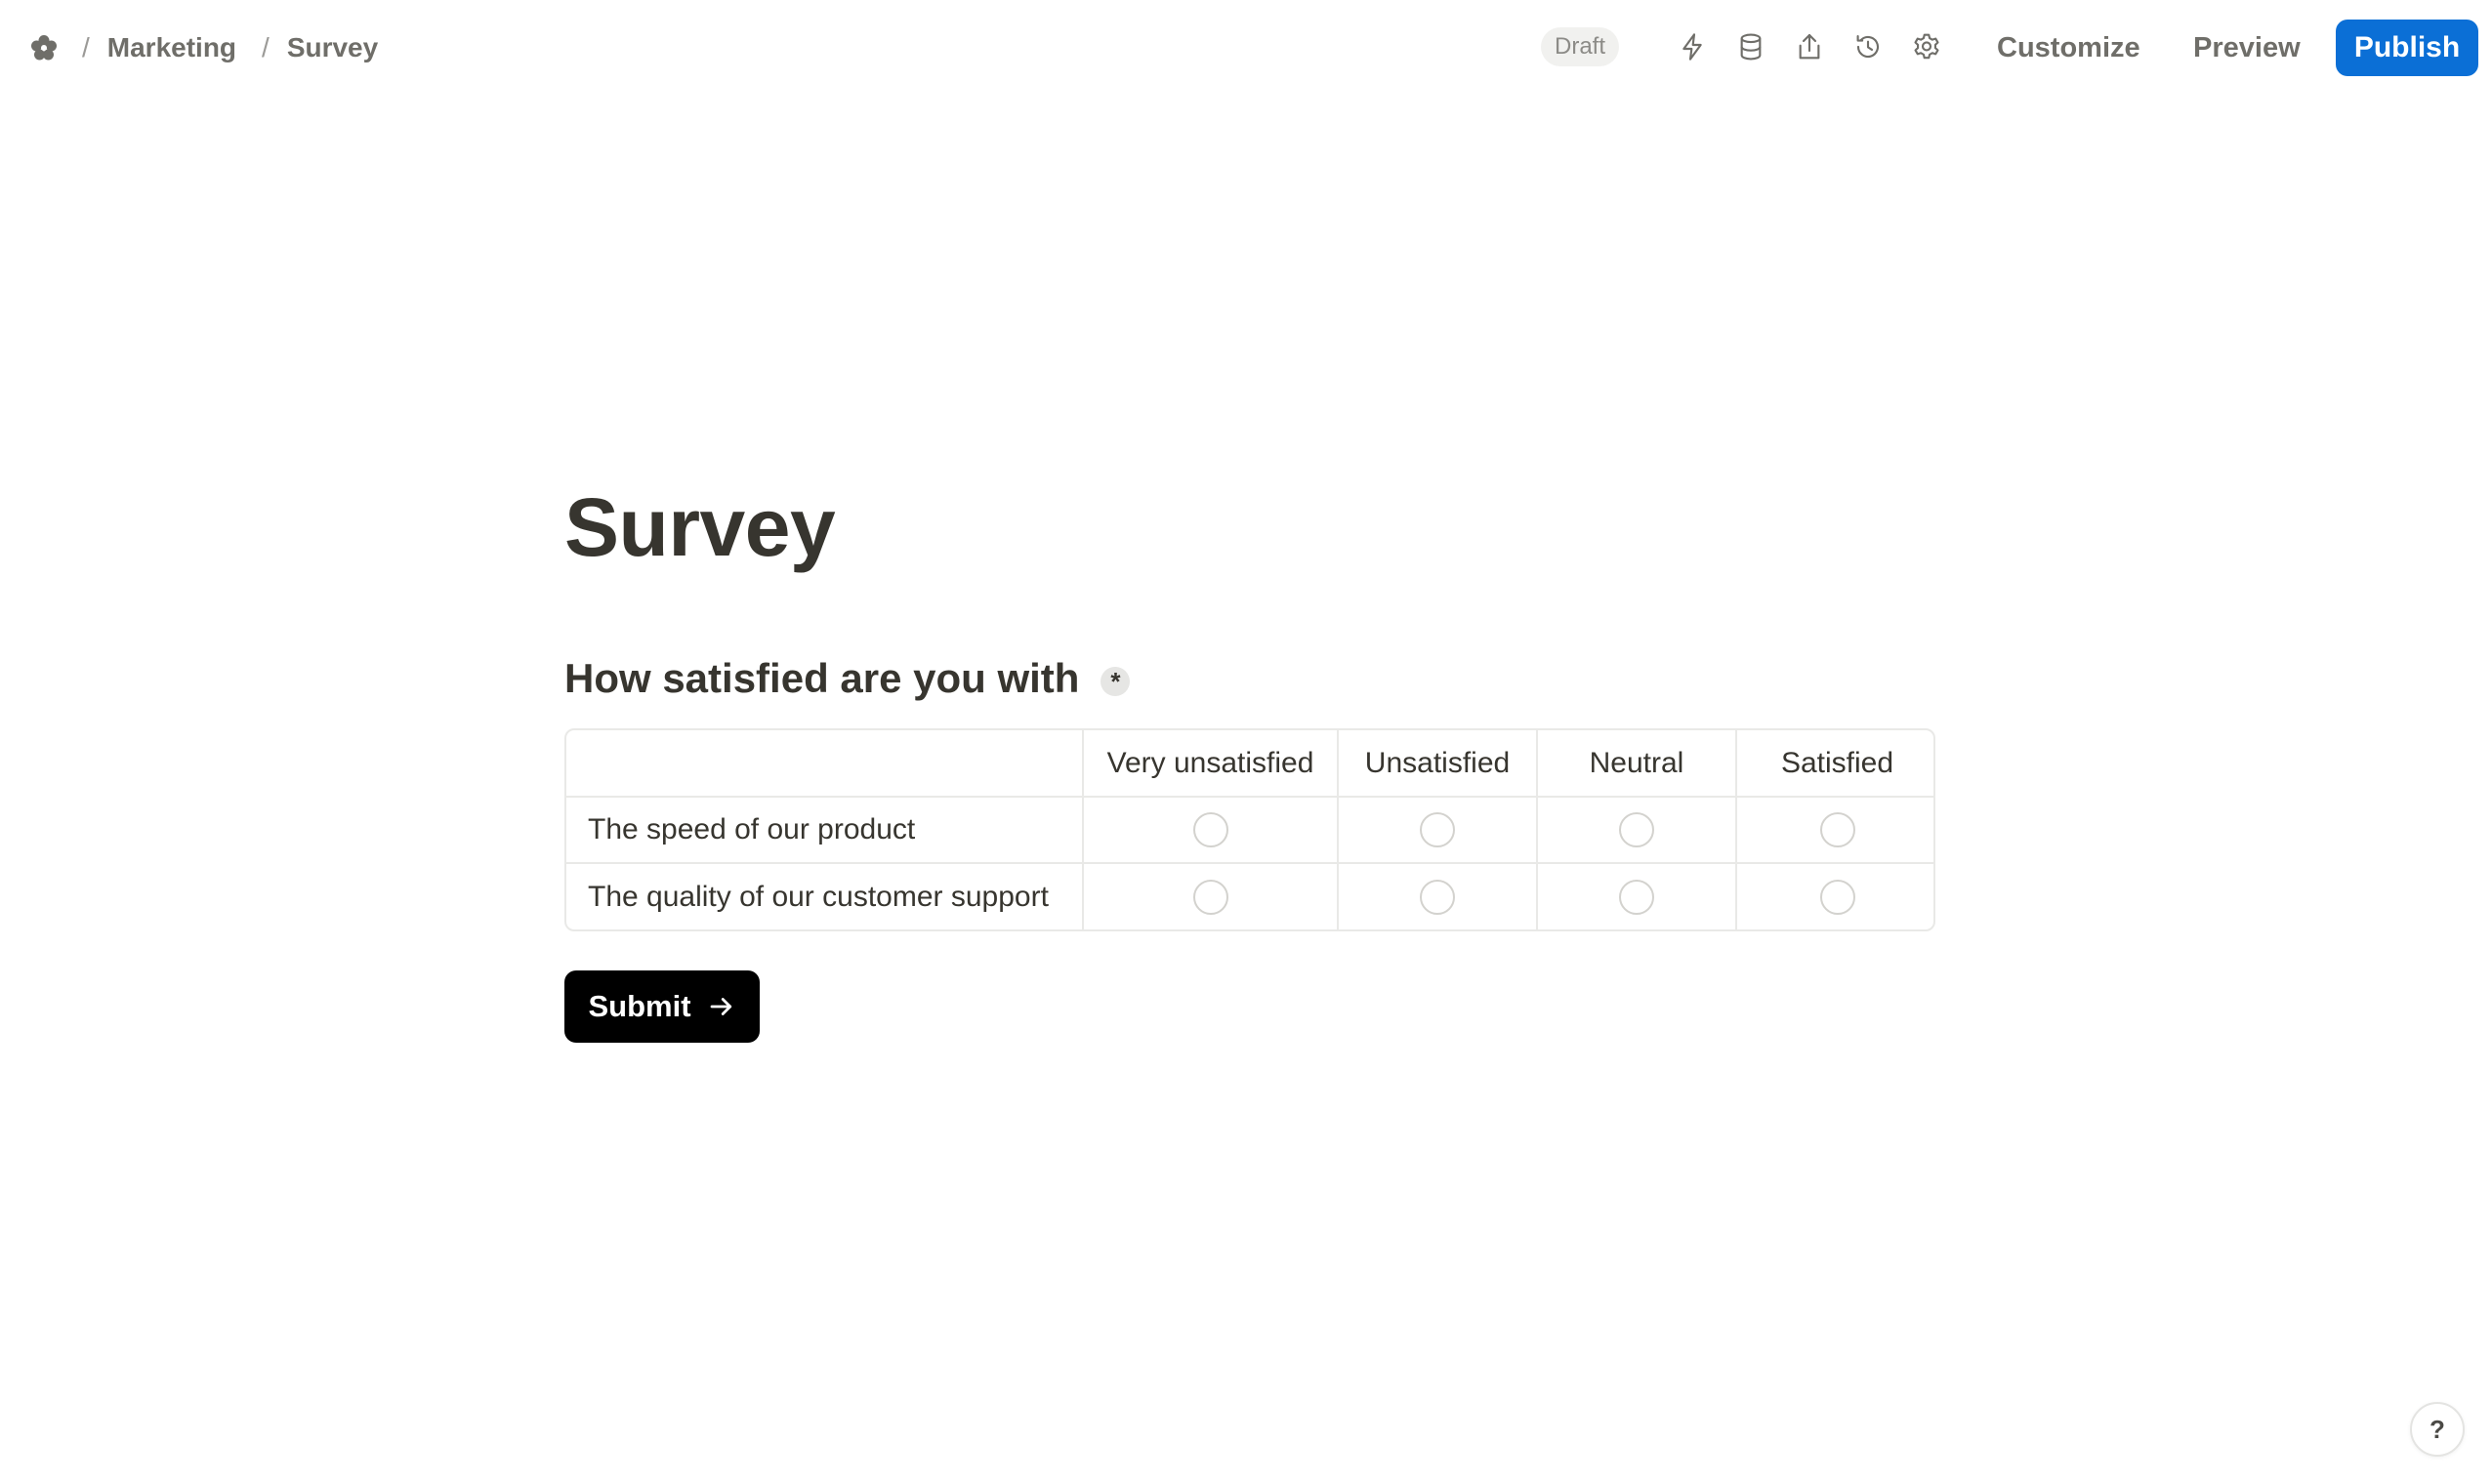 The width and height of the screenshot is (2492, 1484). I want to click on column-header-unsatisfied: Unsatisfied, so click(1438, 764).